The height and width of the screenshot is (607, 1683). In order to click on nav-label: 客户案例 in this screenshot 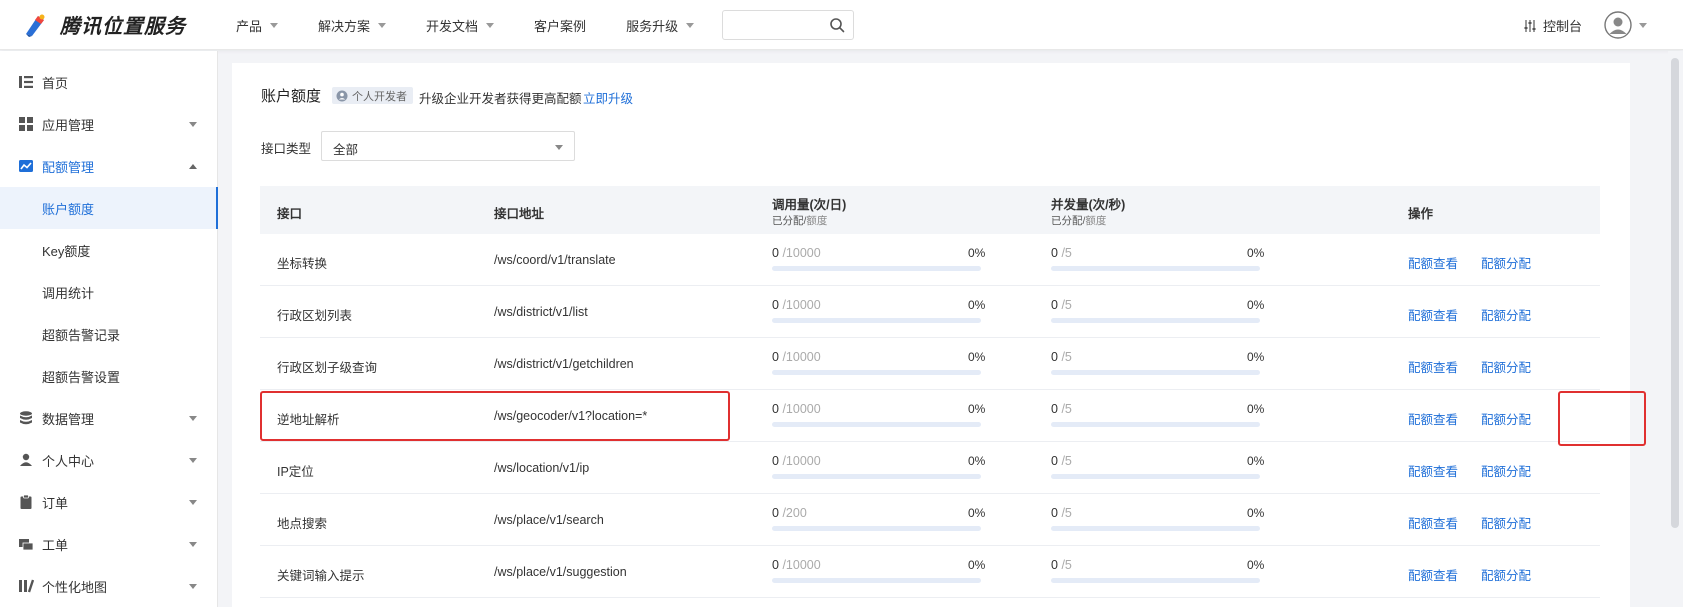, I will do `click(560, 26)`.